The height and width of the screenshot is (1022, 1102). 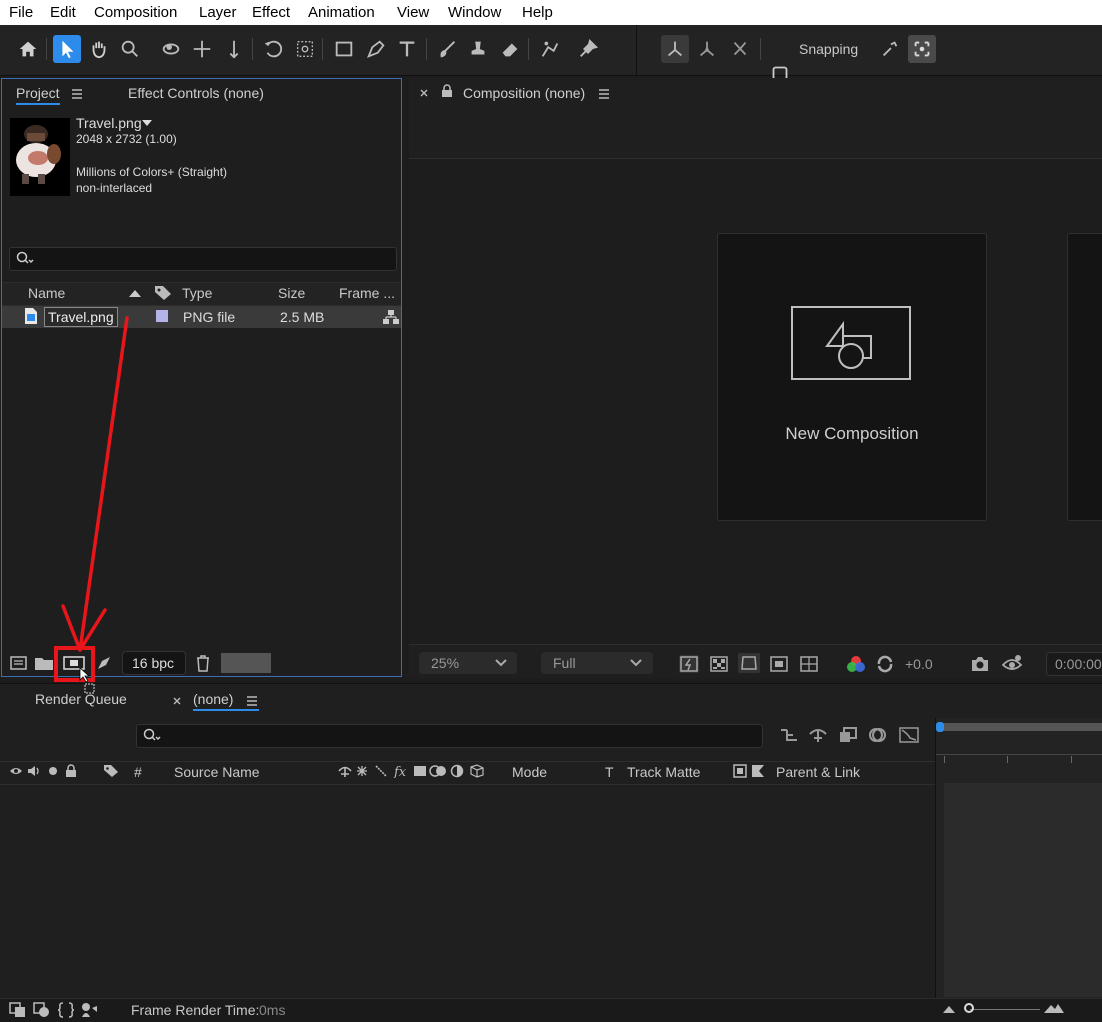 What do you see at coordinates (104, 663) in the screenshot?
I see `pen-nib-icon` at bounding box center [104, 663].